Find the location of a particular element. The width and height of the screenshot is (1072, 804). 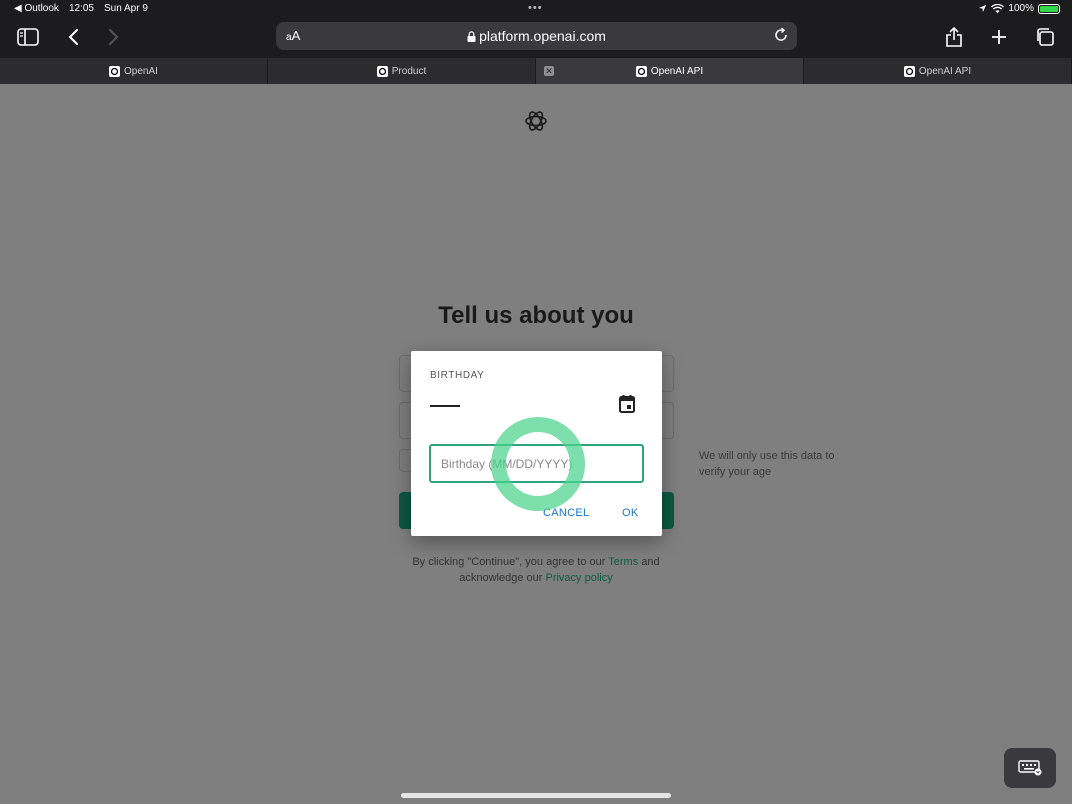

lock-icon is located at coordinates (471, 36).